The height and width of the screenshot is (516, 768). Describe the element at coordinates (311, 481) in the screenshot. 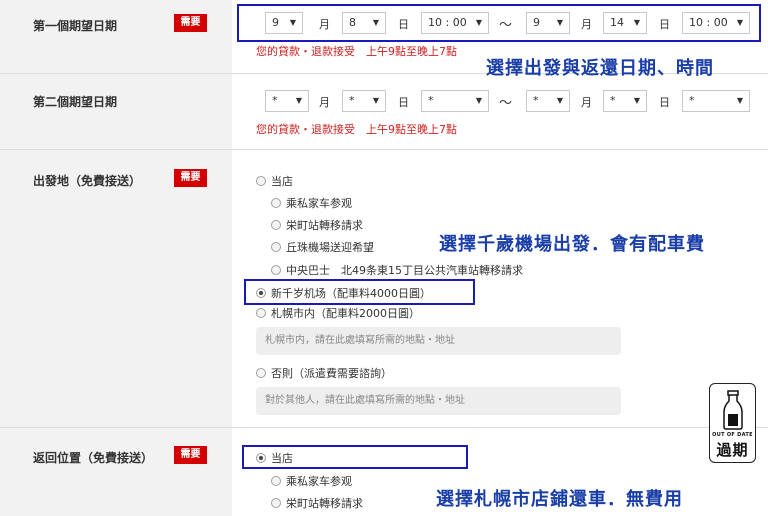

I see `return-option-private-car: 乘私家车参观` at that location.